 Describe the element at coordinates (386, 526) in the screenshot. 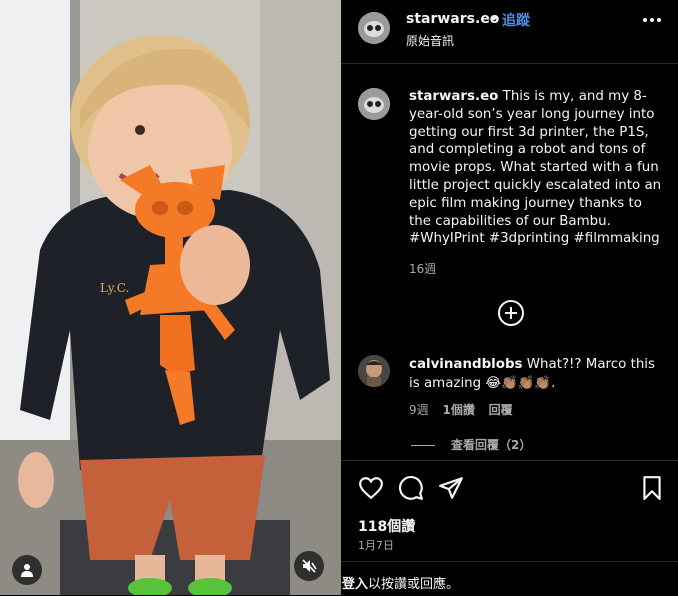

I see `like-count: 118個讚` at that location.